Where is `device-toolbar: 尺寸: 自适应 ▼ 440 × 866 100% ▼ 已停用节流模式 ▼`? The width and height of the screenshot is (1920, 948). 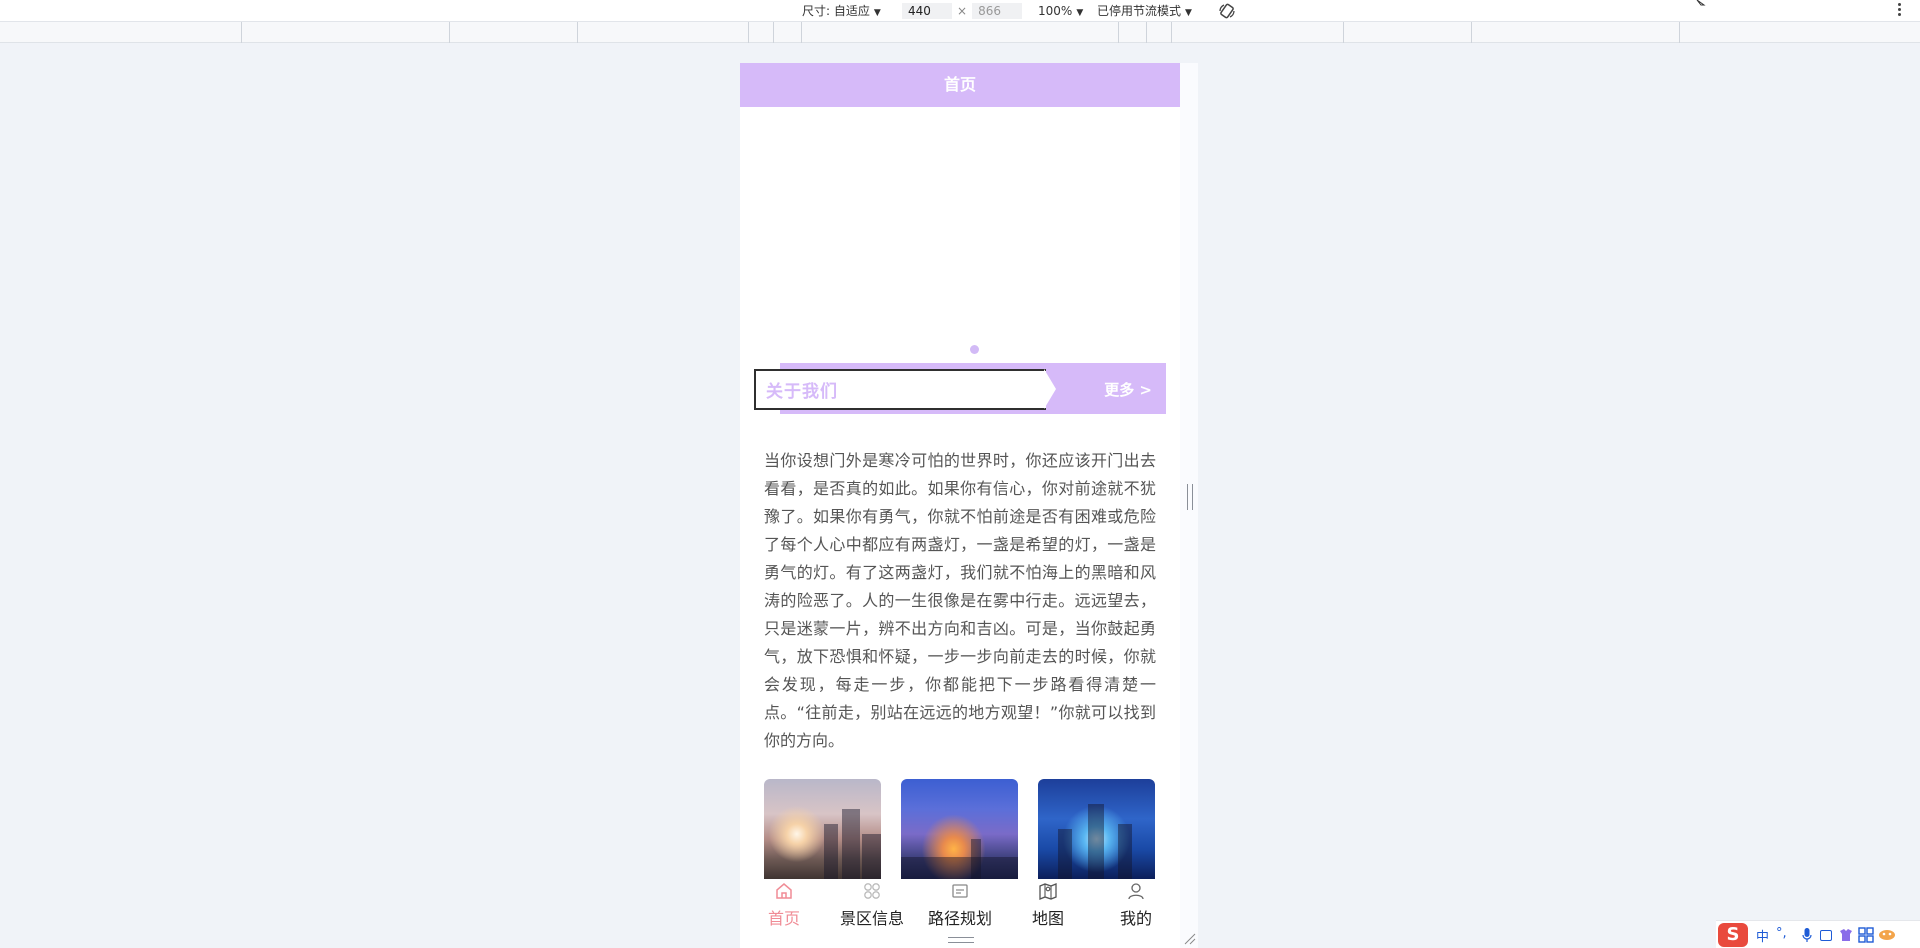
device-toolbar: 尺寸: 自适应 ▼ 440 × 866 100% ▼ 已停用节流模式 ▼ is located at coordinates (960, 11).